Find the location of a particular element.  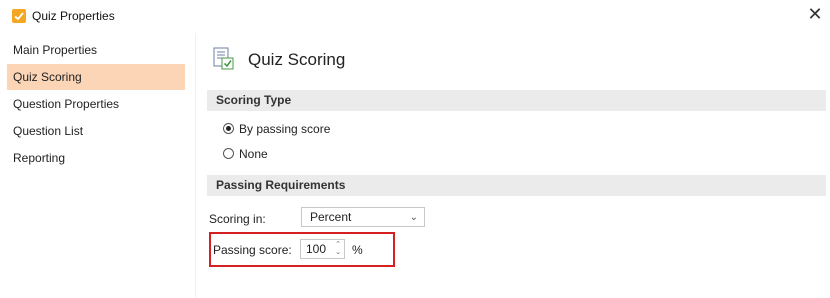

passing-score-value: 100 is located at coordinates (316, 249).